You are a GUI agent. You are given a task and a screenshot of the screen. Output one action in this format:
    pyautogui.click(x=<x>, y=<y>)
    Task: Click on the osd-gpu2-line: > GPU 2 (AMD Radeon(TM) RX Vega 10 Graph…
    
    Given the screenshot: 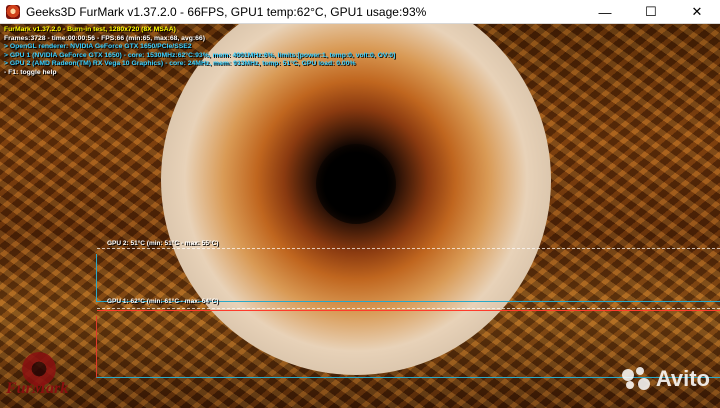 What is the action you would take?
    pyautogui.click(x=180, y=64)
    